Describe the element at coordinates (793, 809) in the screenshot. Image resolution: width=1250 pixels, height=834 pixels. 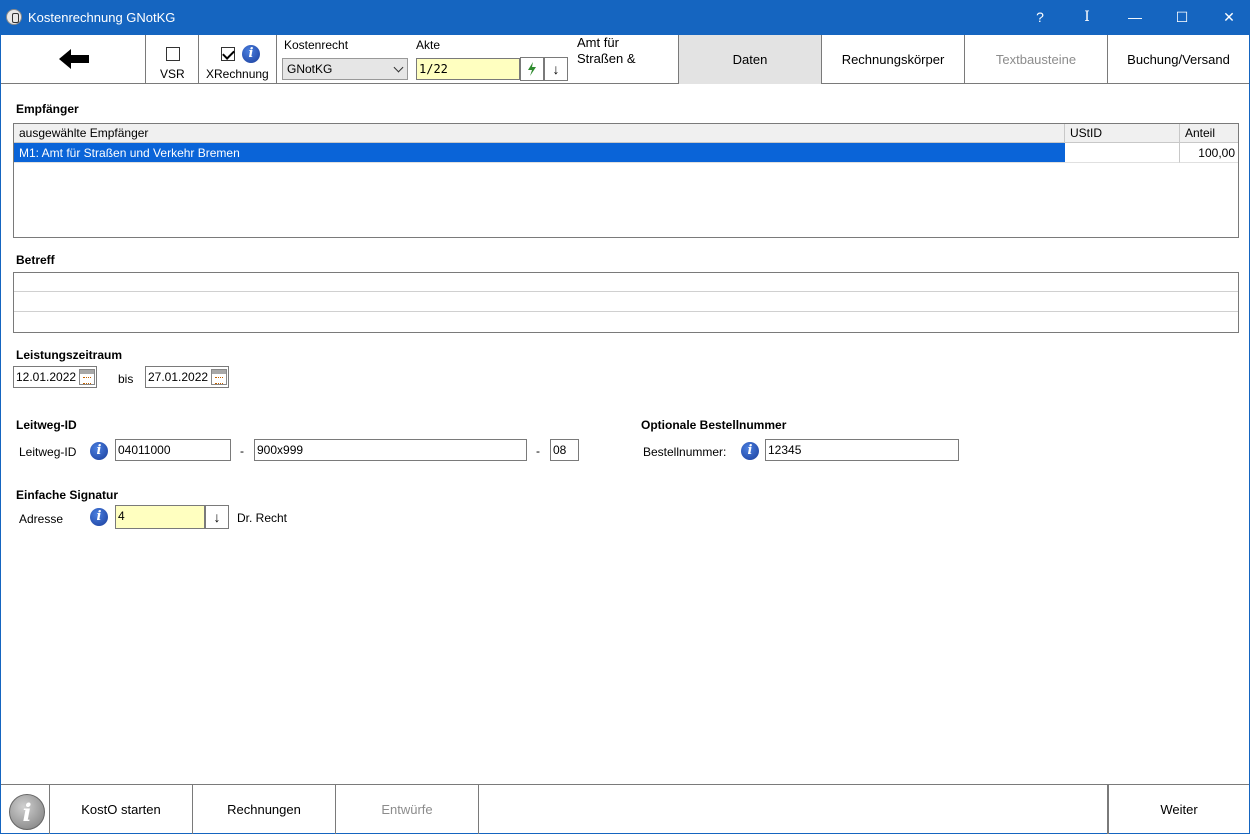
I see `bottom-spacer` at that location.